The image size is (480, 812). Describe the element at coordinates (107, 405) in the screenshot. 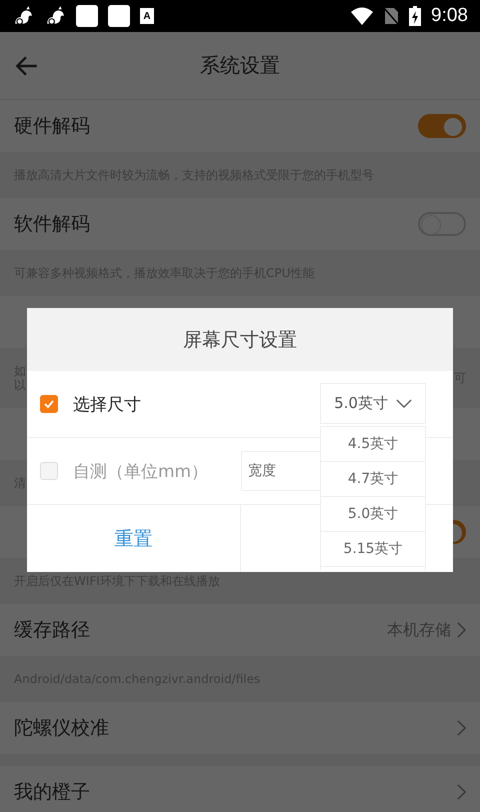

I see `option-label: 选择尺寸` at that location.